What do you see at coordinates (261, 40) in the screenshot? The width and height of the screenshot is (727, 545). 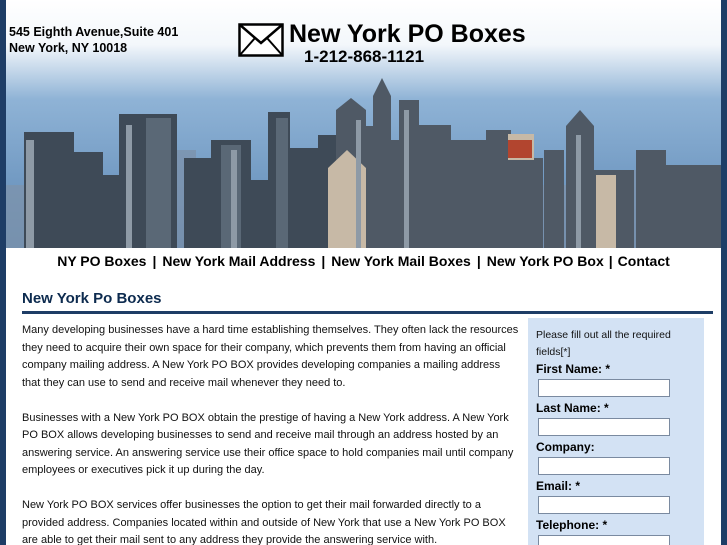 I see `envelope-icon` at bounding box center [261, 40].